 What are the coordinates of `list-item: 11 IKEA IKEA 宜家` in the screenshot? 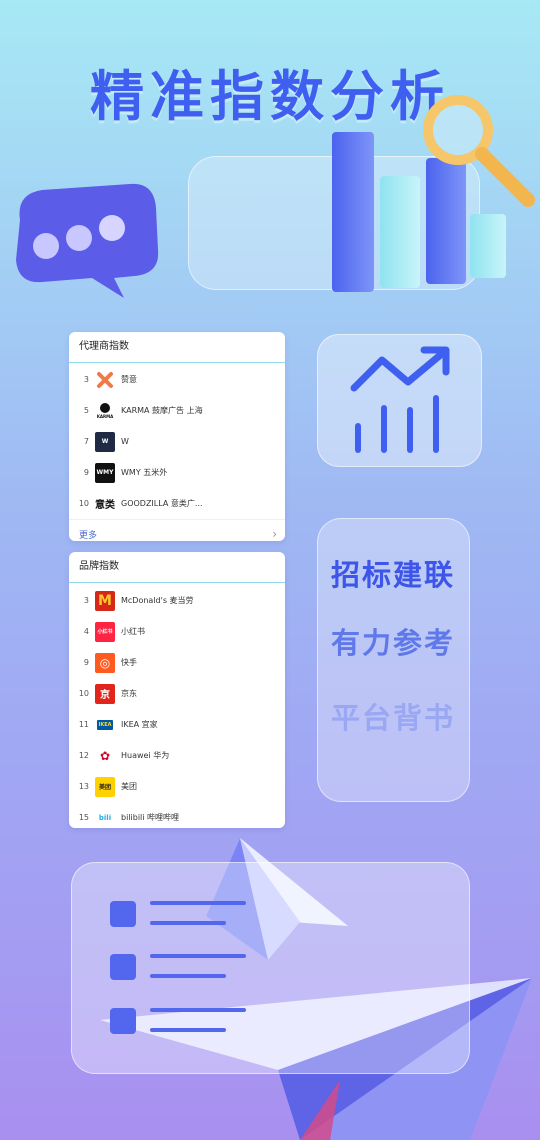 It's located at (177, 724).